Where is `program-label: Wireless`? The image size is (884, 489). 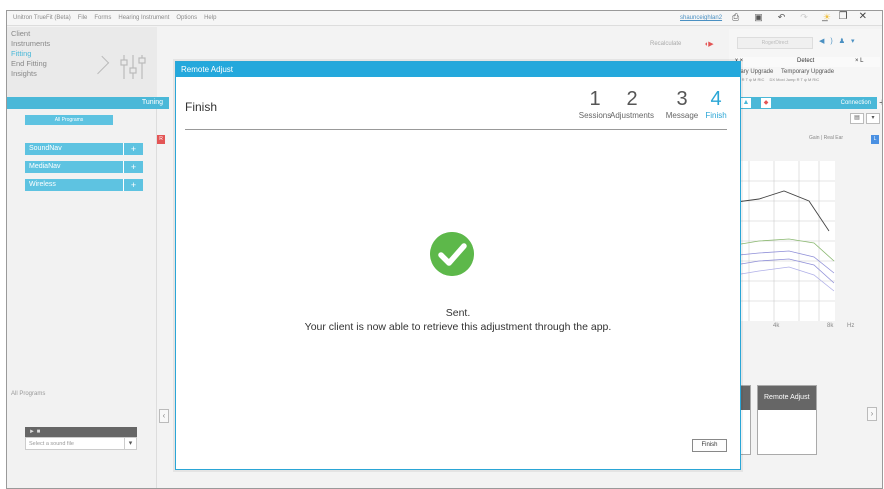 program-label: Wireless is located at coordinates (42, 184).